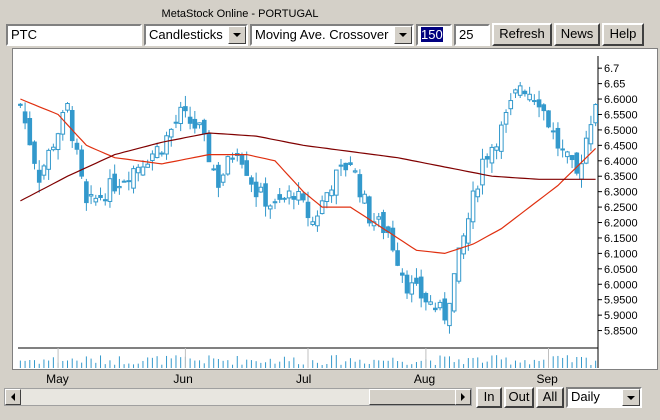 This screenshot has width=660, height=420. What do you see at coordinates (238, 397) in the screenshot?
I see `horizontal-scrollbar` at bounding box center [238, 397].